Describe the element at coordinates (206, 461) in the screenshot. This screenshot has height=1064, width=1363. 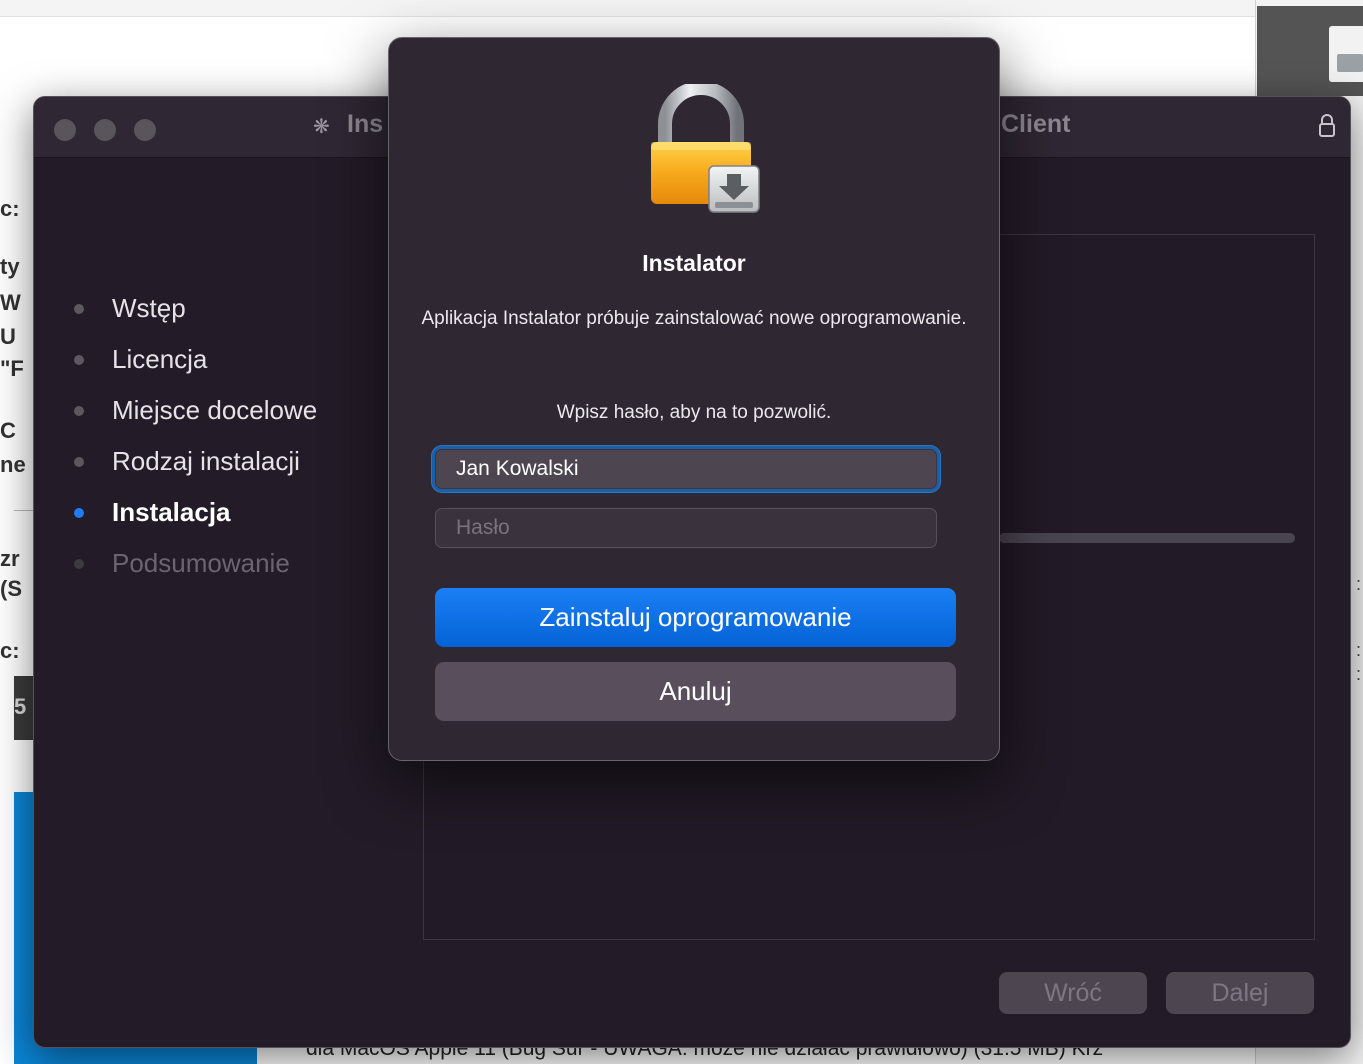
I see `step-label: Rodzaj instalacji` at that location.